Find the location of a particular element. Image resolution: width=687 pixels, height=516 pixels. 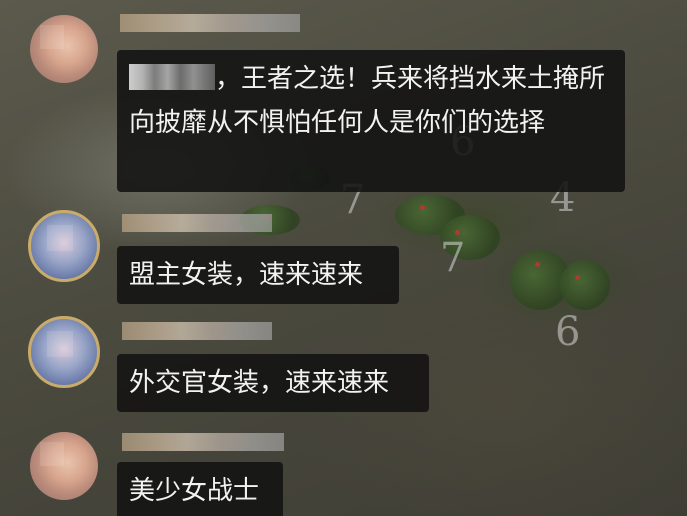

message-bubble: 美少女战士 is located at coordinates (200, 489).